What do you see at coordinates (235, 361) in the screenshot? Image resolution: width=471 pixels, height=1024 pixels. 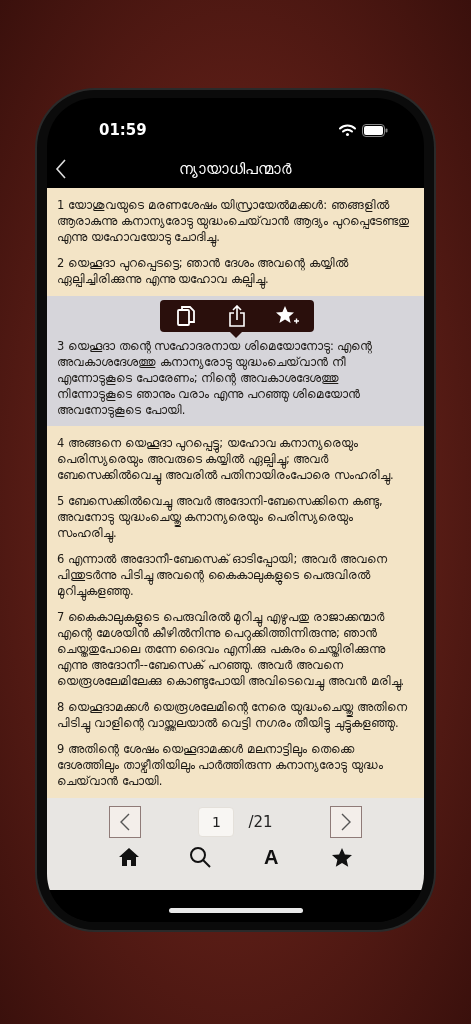 I see `verse: 3 യെഹൂദാ തന്റെ സഹോദരനായ ശിമെയോനോടു: എന്റെ അവകാശദേശത്തു കനാന്യരോടു യുദ്ധംചെയ്‌വാൻ നീ എന്നോടുകൂടെ പോരേണം; നിന്റെ അവകാശദേശത്തു നിന്നോടുകൂടെ ഞാനും വരാം എന്നു പറഞ്ഞു ശിമെയോൻ അവനോടുകൂടെ പോയി.` at bounding box center [235, 361].